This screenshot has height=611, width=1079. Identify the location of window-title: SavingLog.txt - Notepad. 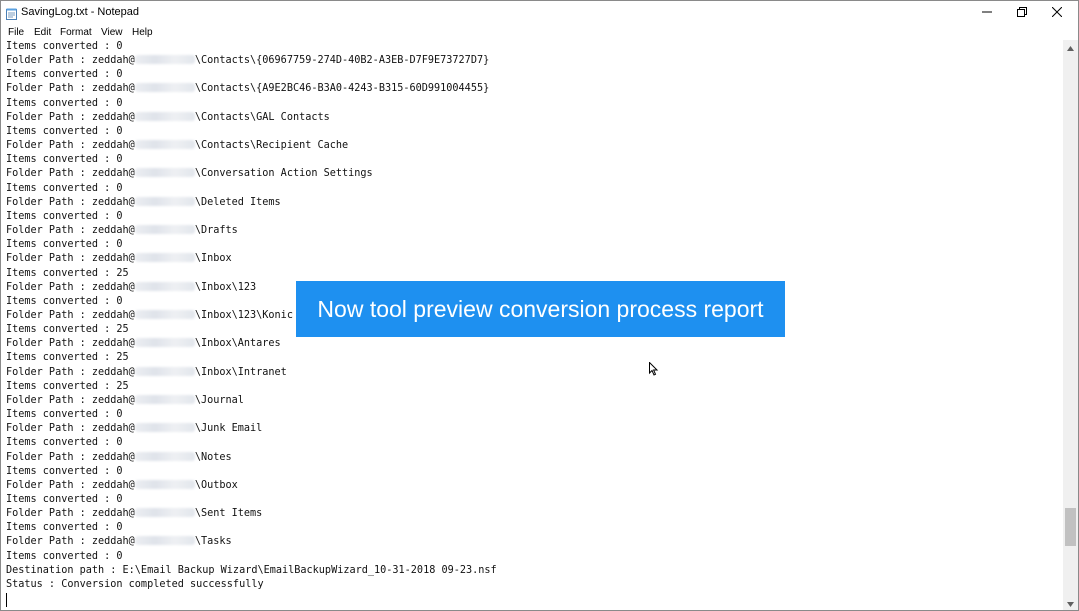
(80, 12).